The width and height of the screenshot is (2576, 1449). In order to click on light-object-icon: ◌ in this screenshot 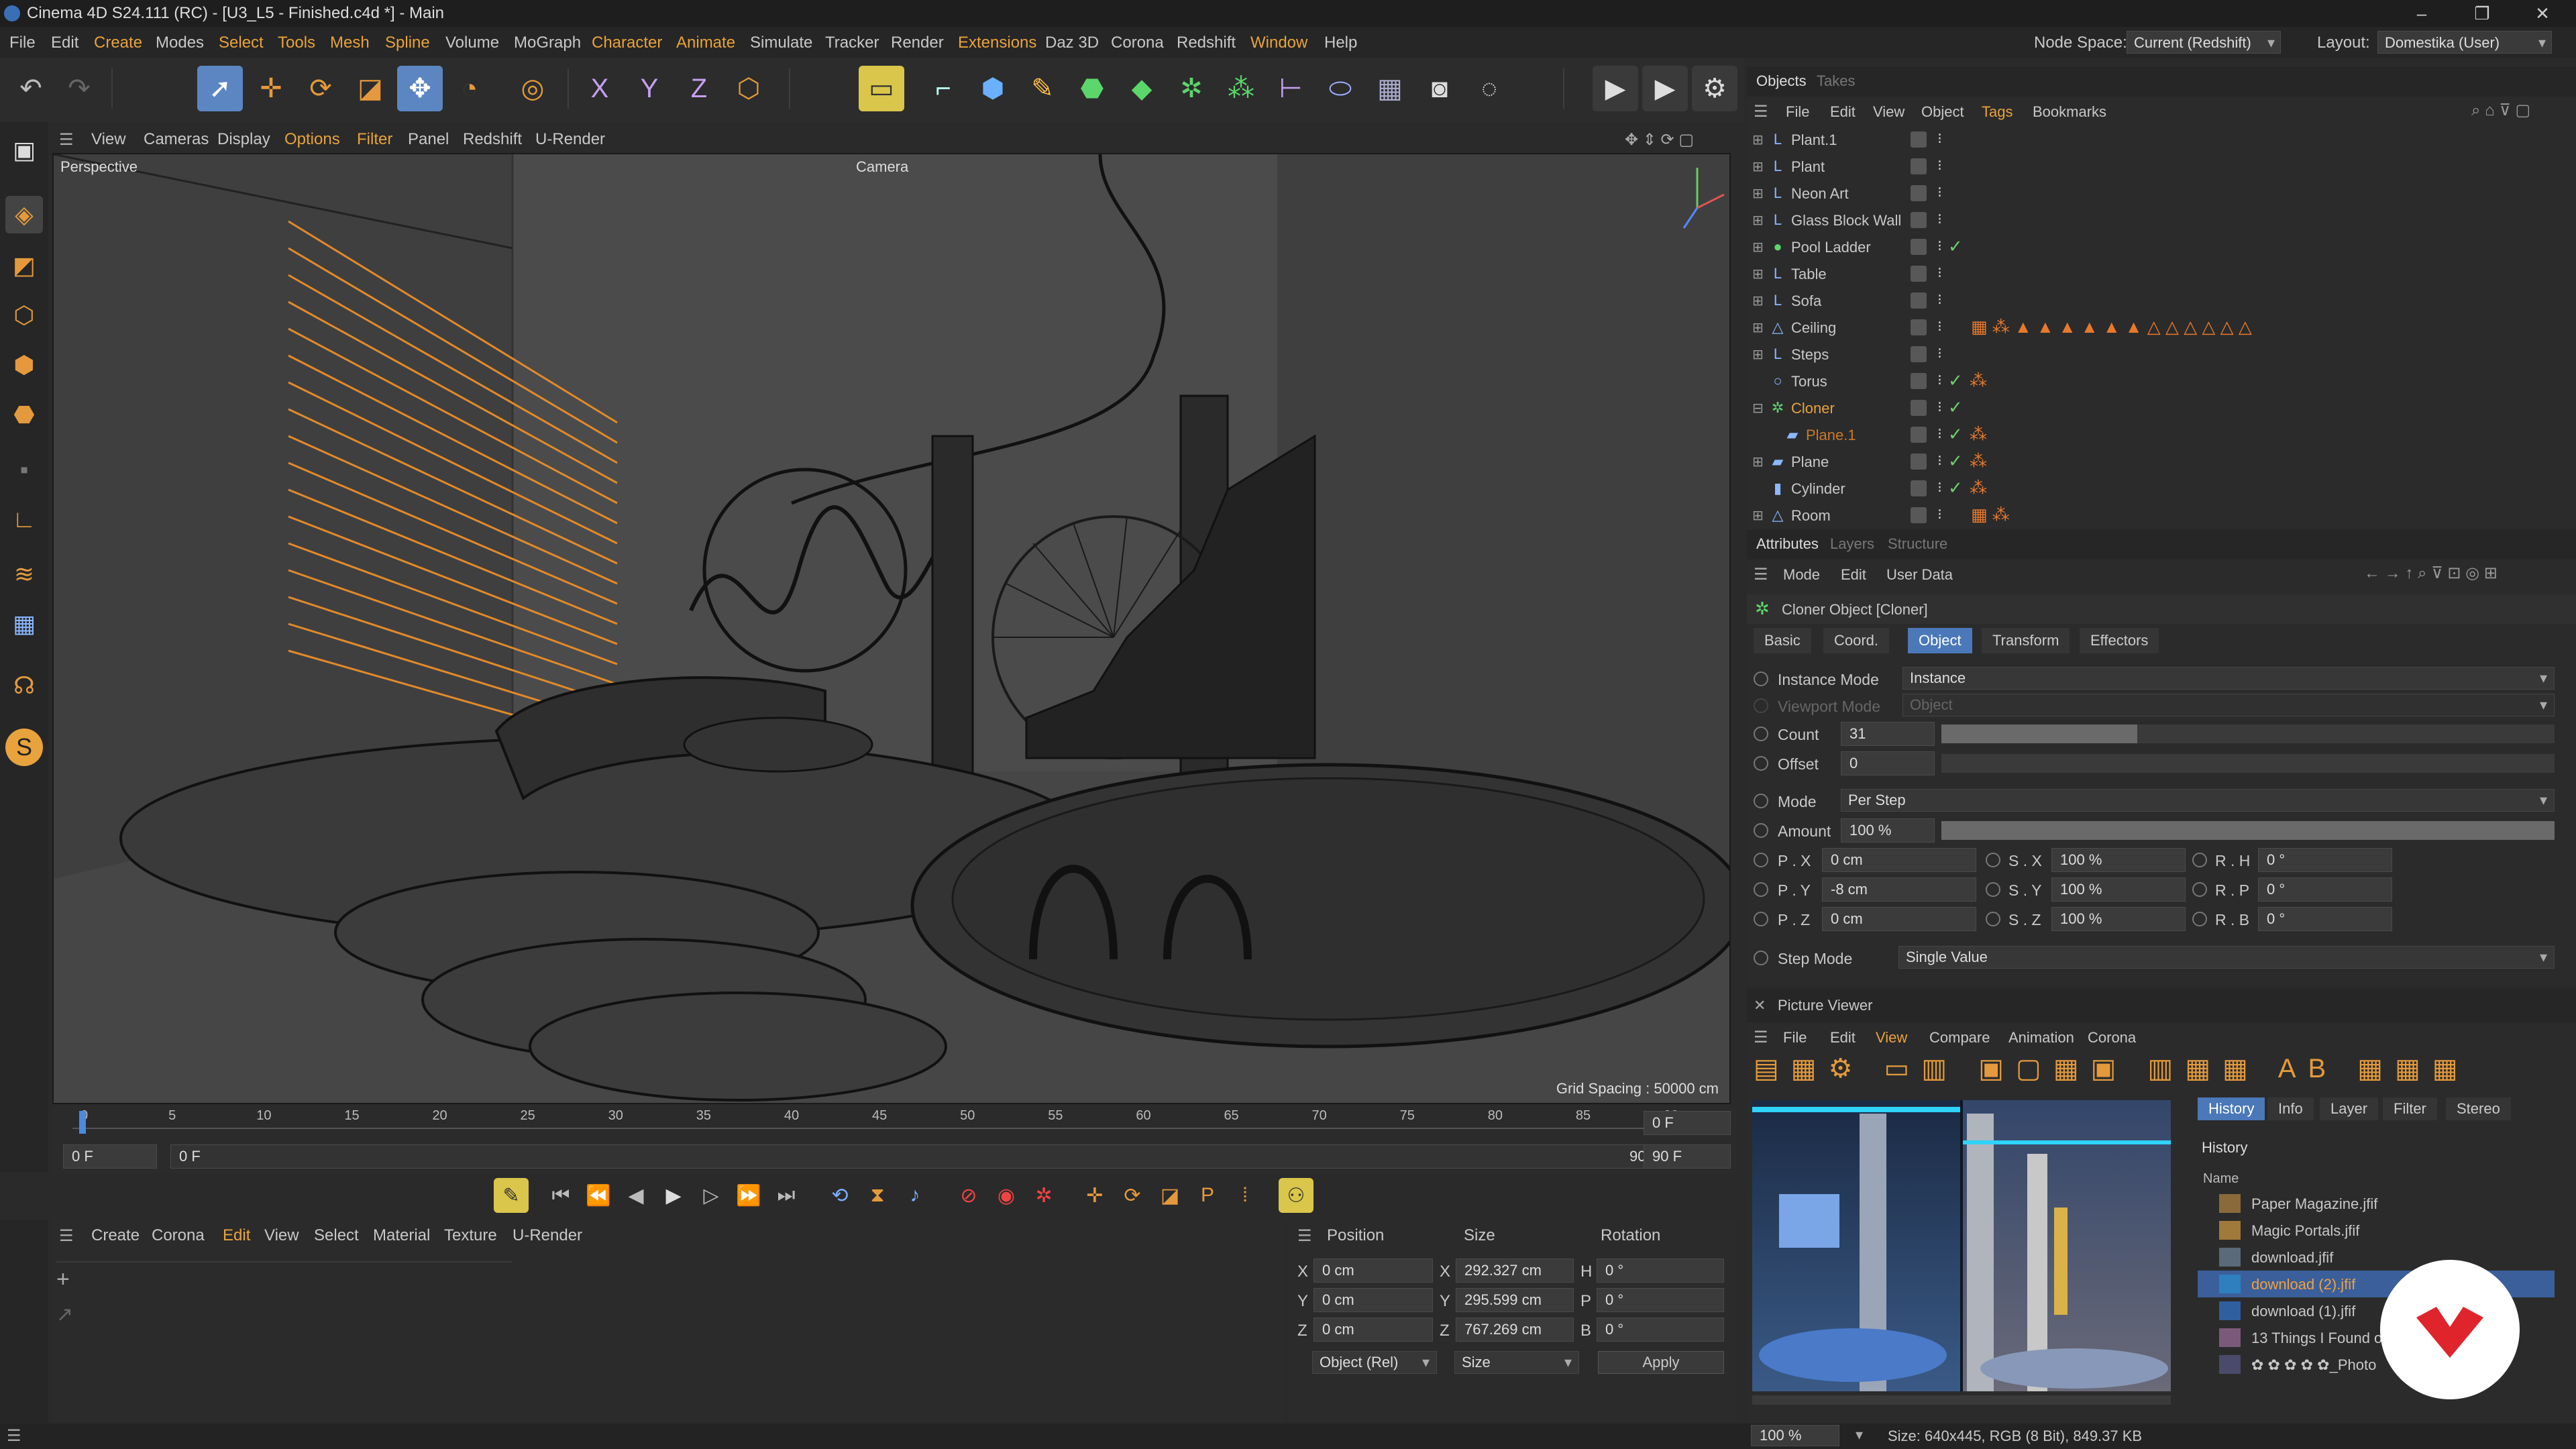, I will do `click(1489, 88)`.